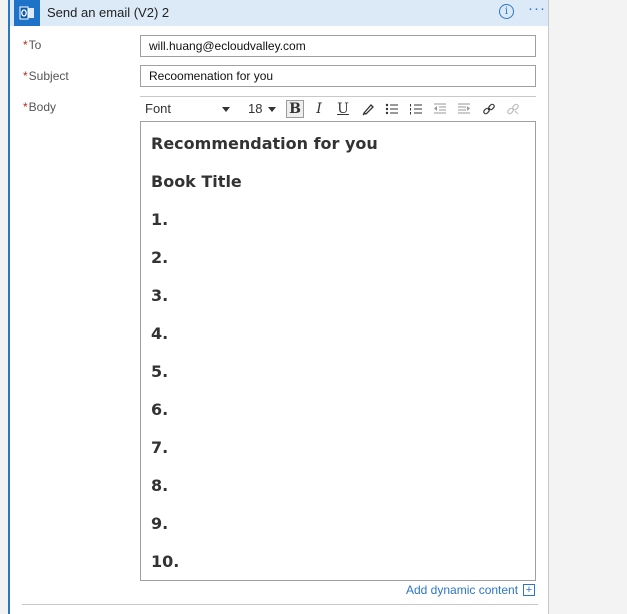 Image resolution: width=627 pixels, height=614 pixels. What do you see at coordinates (392, 109) in the screenshot?
I see `bullet-list-icon` at bounding box center [392, 109].